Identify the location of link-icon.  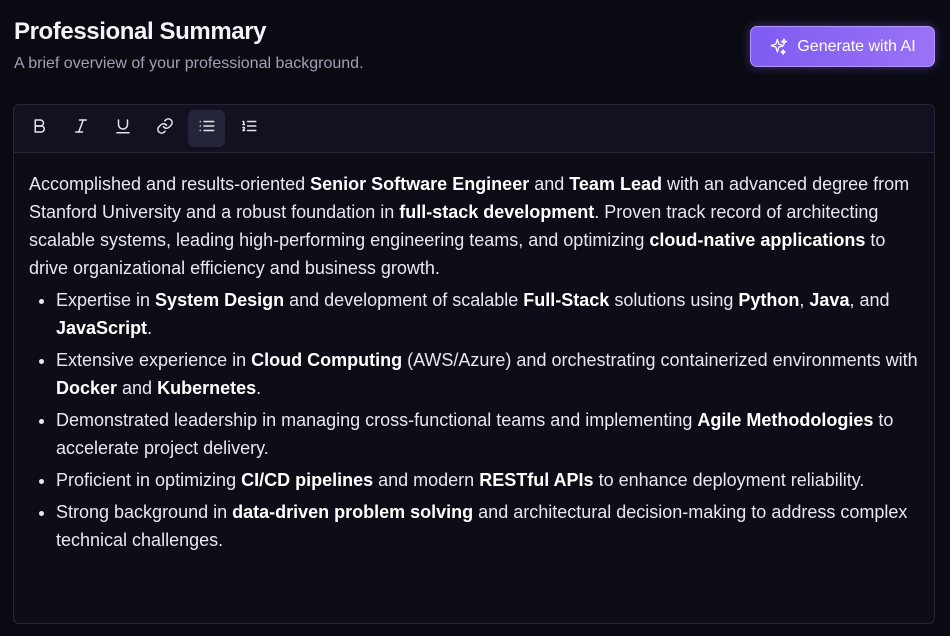
(165, 128).